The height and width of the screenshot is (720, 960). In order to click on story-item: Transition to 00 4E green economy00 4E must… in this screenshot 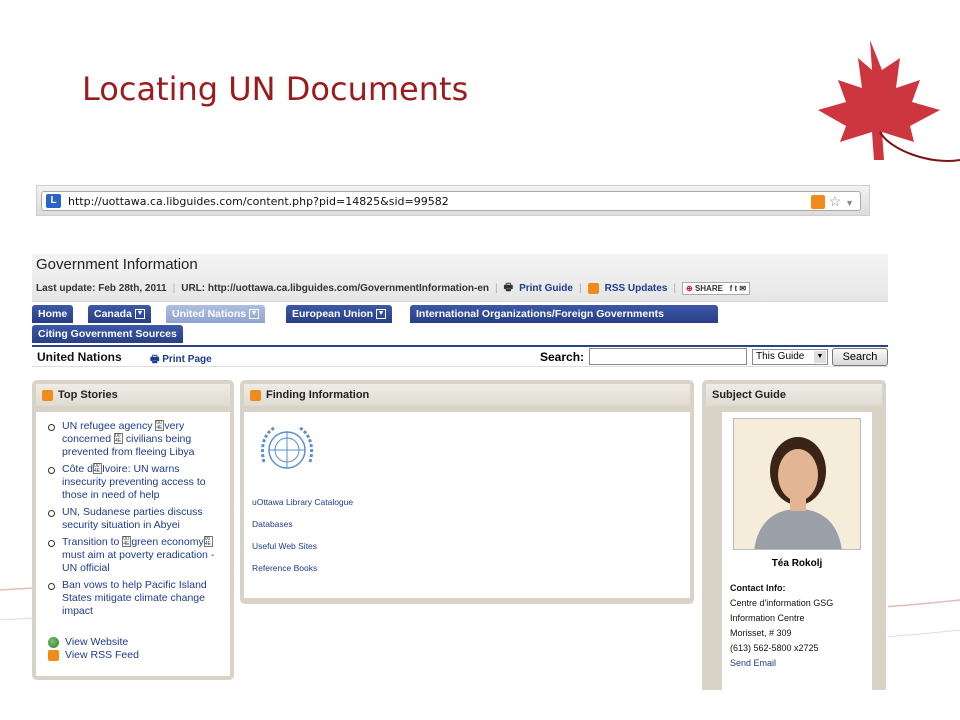, I will do `click(135, 555)`.